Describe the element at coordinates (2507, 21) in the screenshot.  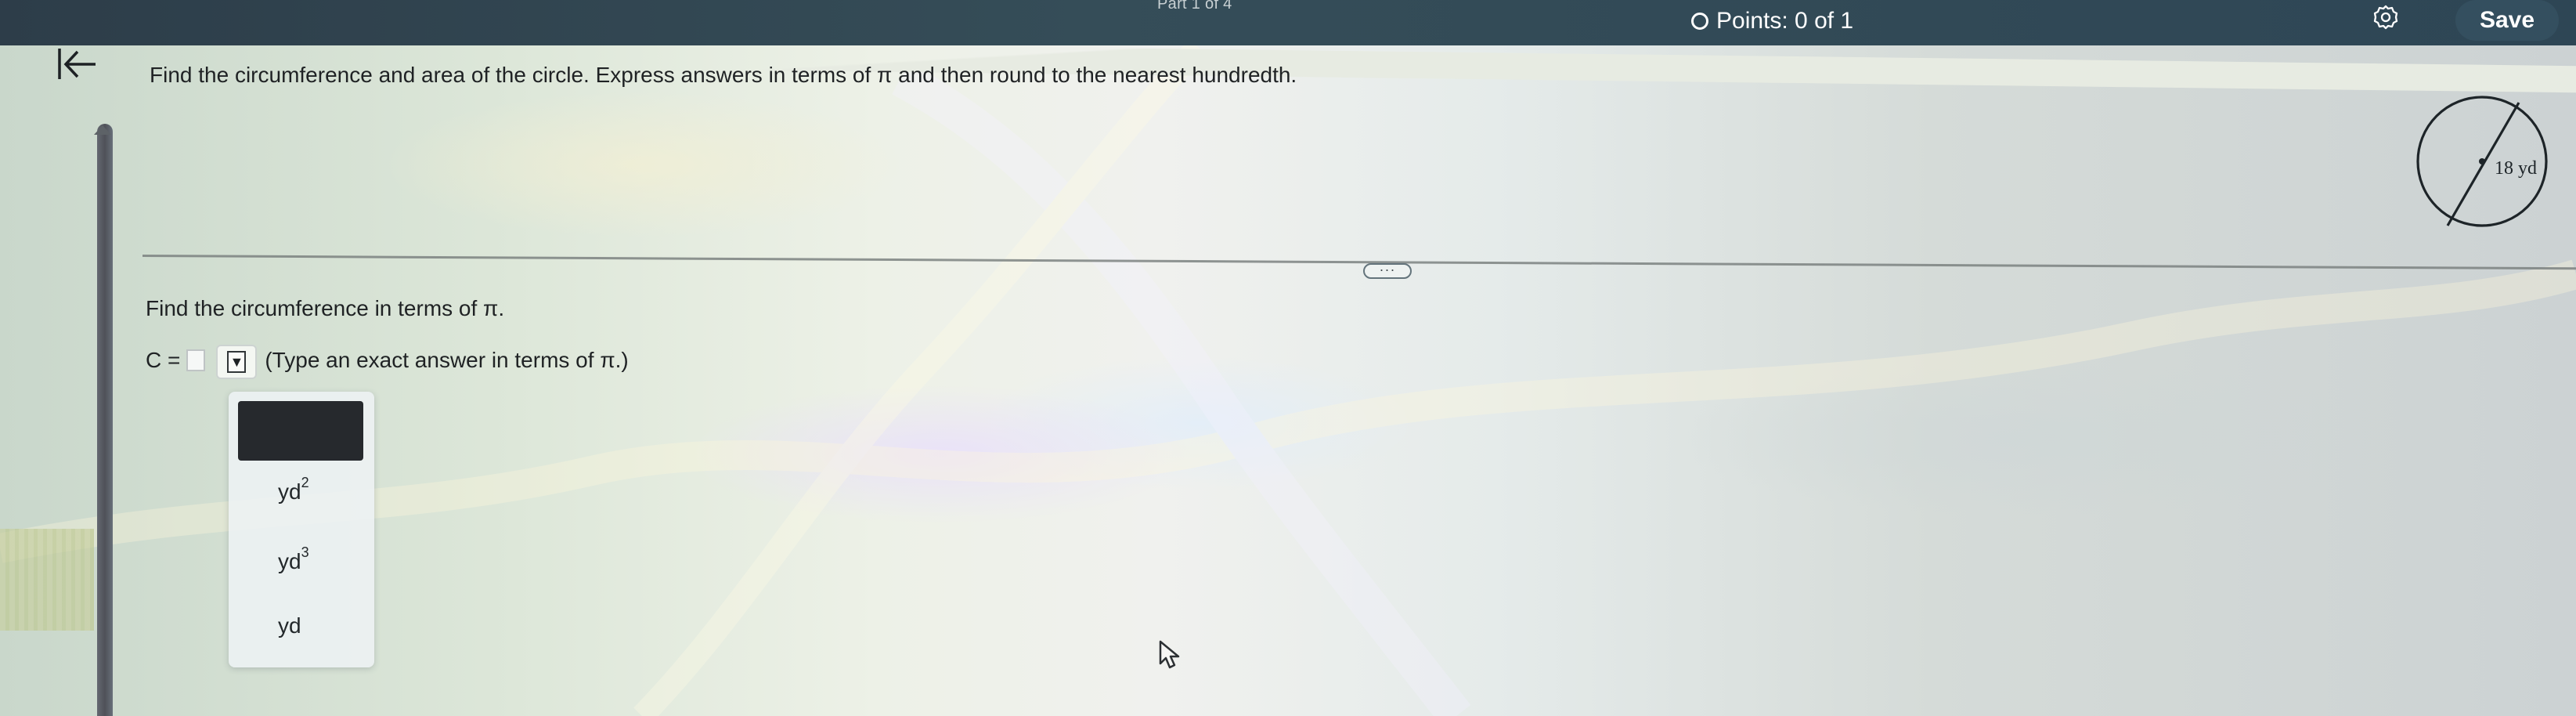
I see `save-button: Save` at that location.